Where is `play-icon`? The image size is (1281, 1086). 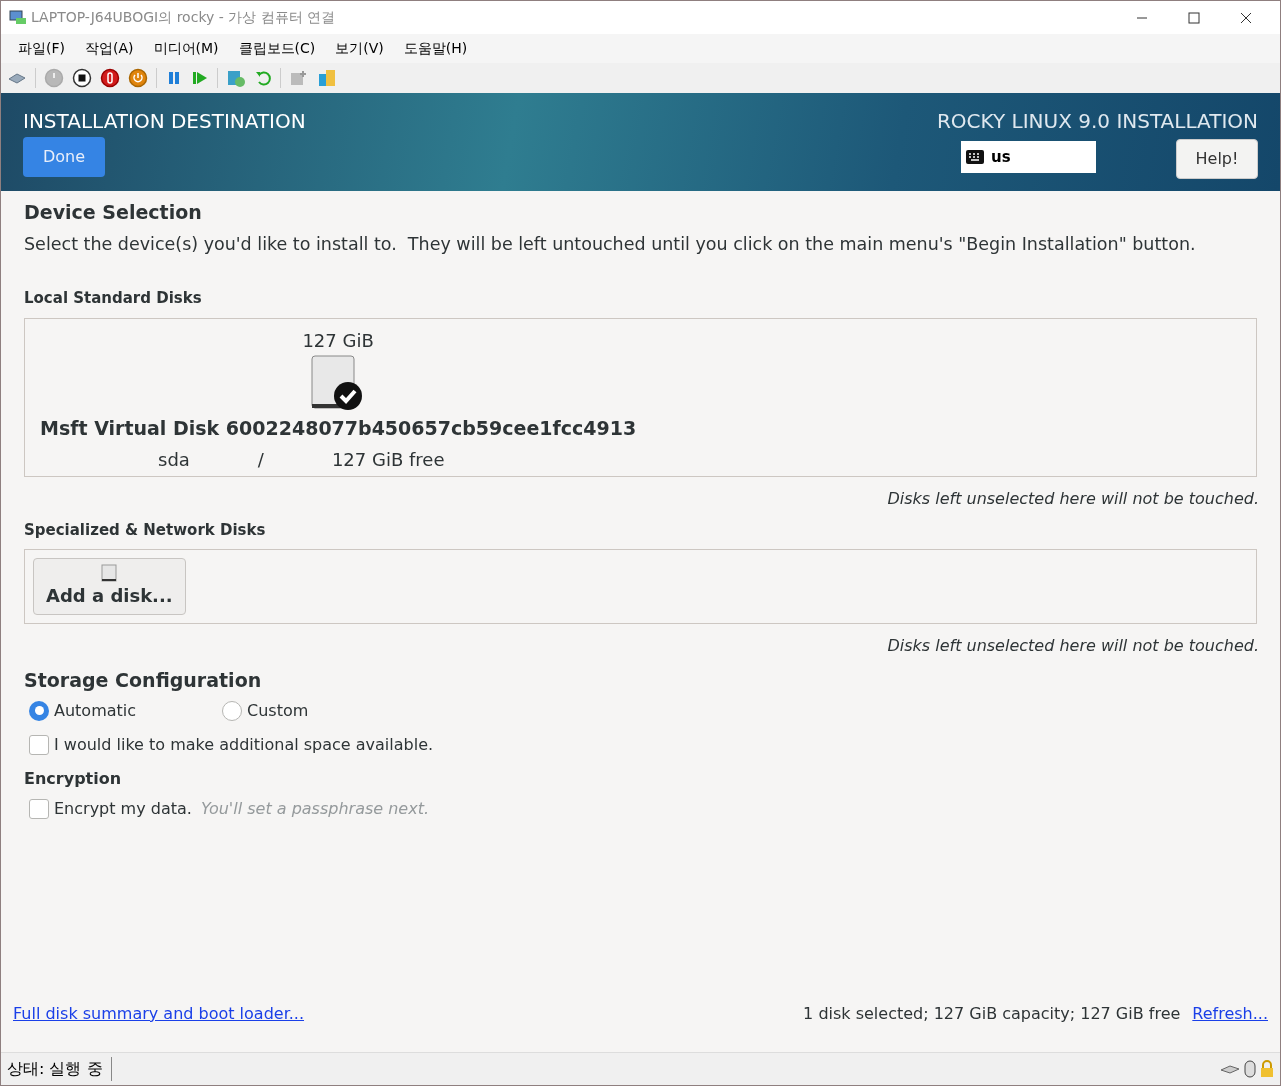 play-icon is located at coordinates (200, 78).